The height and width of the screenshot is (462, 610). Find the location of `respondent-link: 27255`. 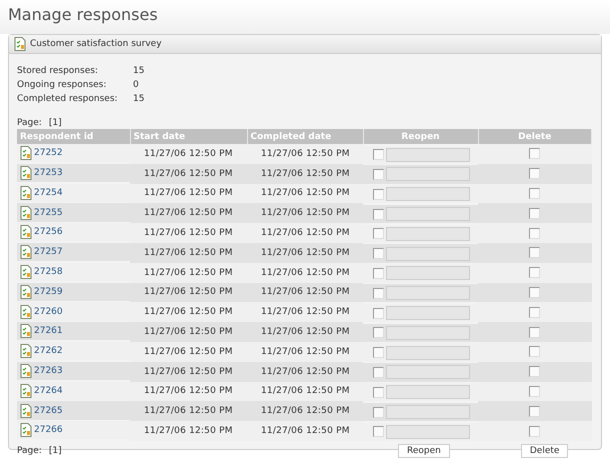

respondent-link: 27255 is located at coordinates (48, 213).